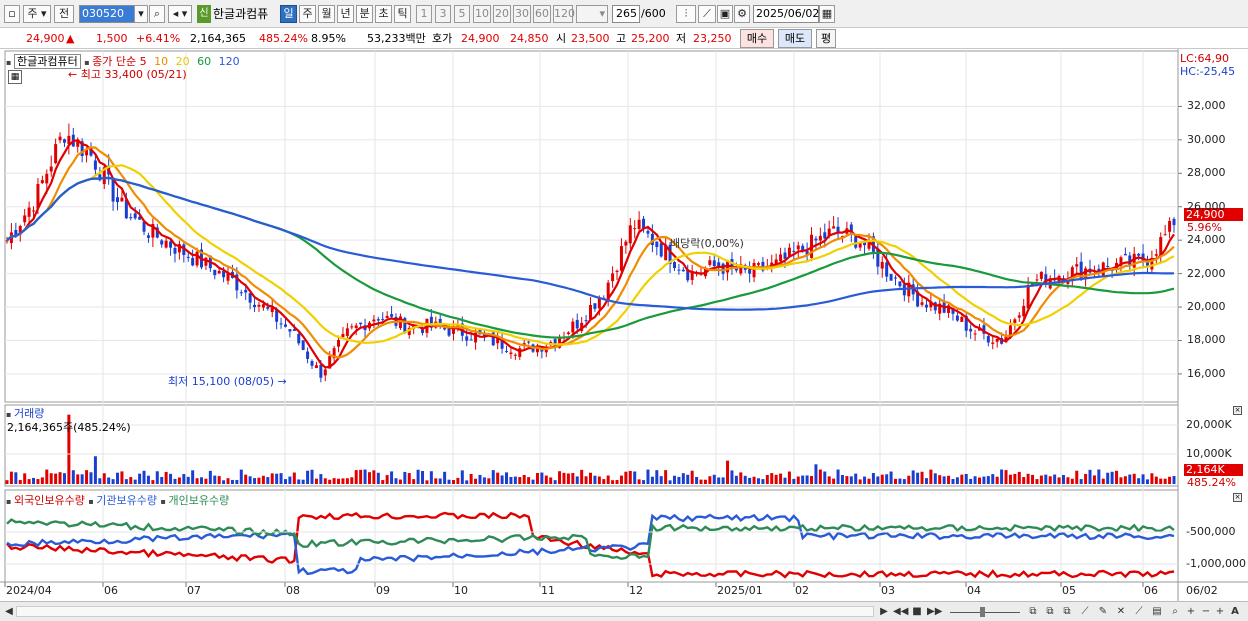  Describe the element at coordinates (445, 611) in the screenshot. I see `horizontal-scrollbar` at that location.